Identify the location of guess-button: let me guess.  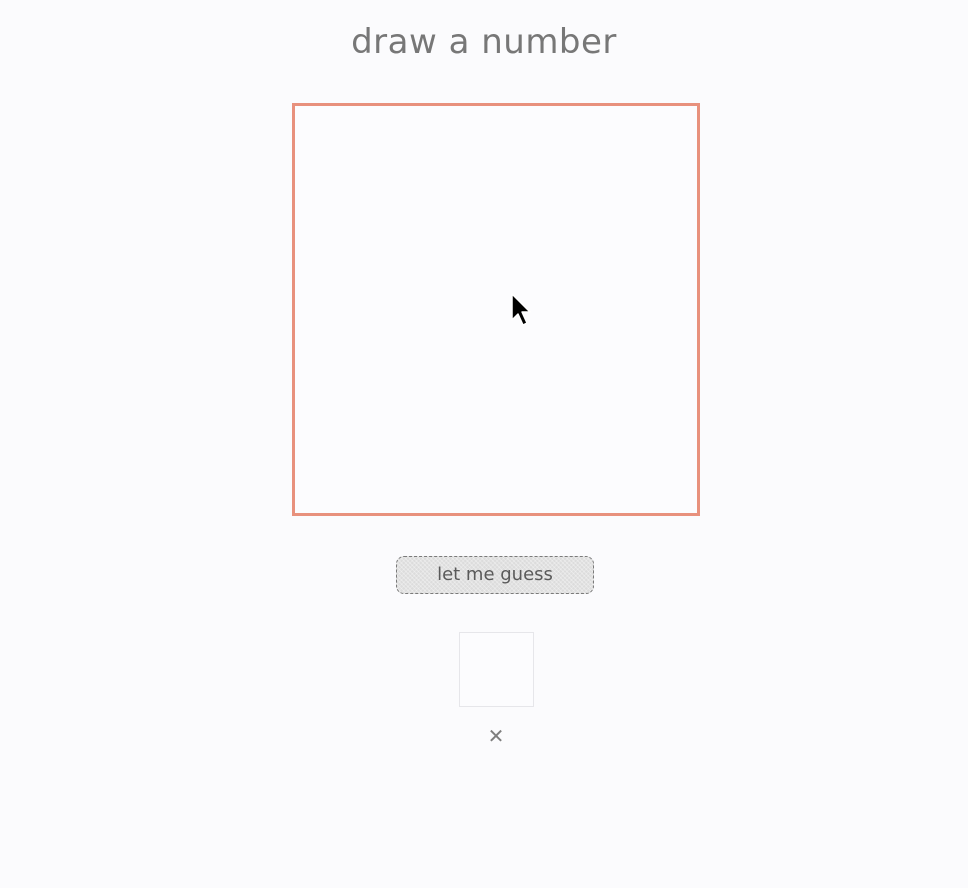
(495, 575).